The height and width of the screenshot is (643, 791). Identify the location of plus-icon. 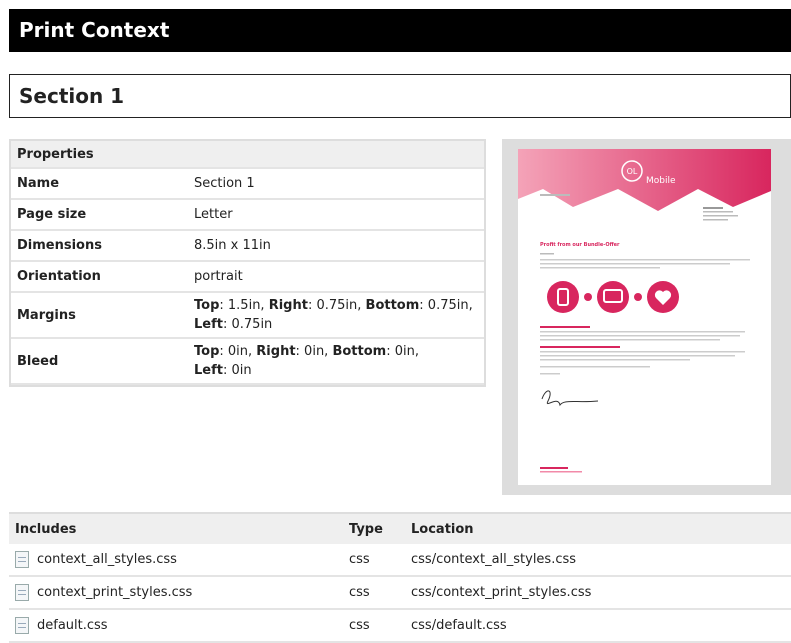
(588, 297).